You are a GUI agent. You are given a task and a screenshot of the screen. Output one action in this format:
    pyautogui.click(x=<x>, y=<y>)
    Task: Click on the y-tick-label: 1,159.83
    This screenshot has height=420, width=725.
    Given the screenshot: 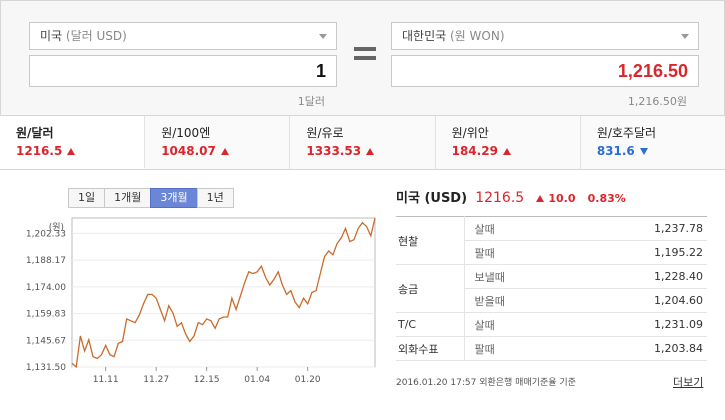 What is the action you would take?
    pyautogui.click(x=46, y=315)
    